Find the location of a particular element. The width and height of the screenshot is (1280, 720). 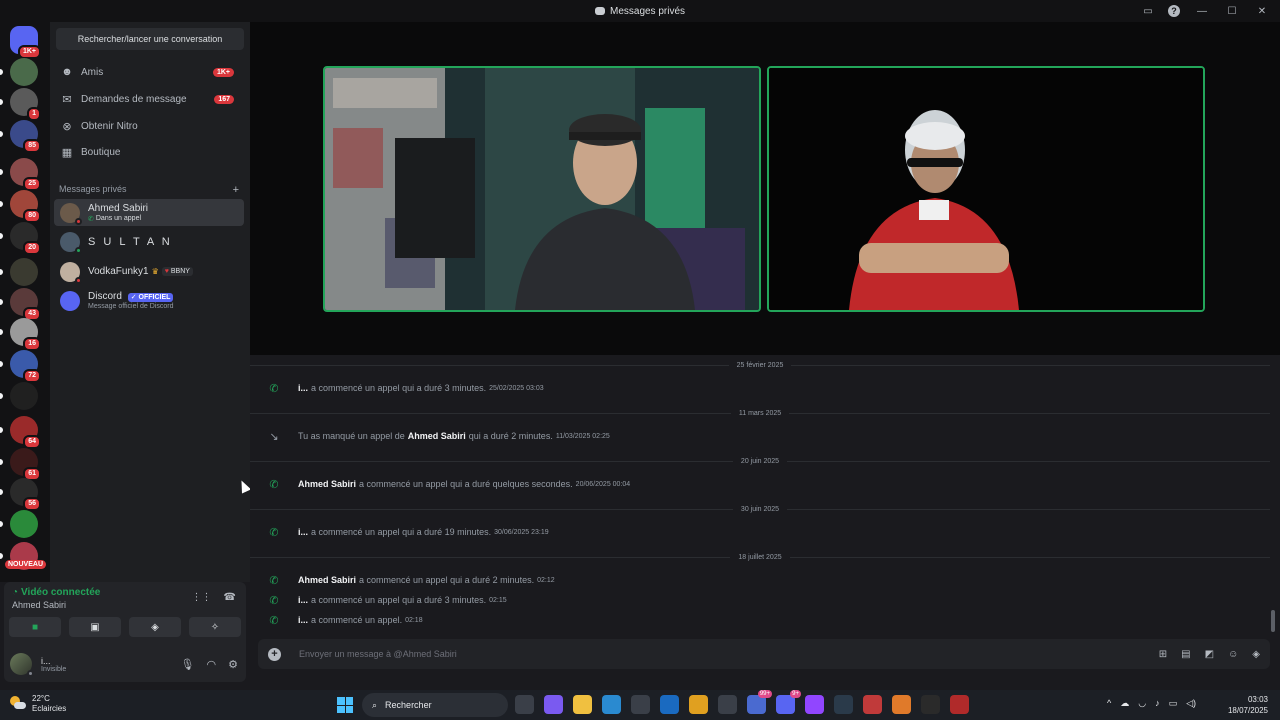

task-view-icon is located at coordinates (524, 704).